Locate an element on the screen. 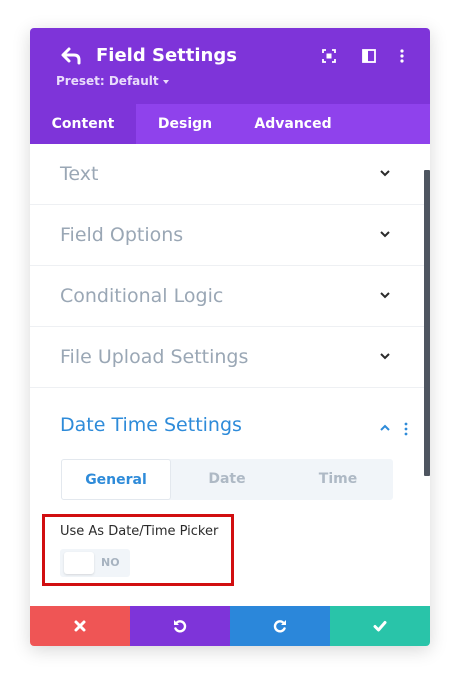 This screenshot has width=459, height=679. subtab-date: Date is located at coordinates (227, 479).